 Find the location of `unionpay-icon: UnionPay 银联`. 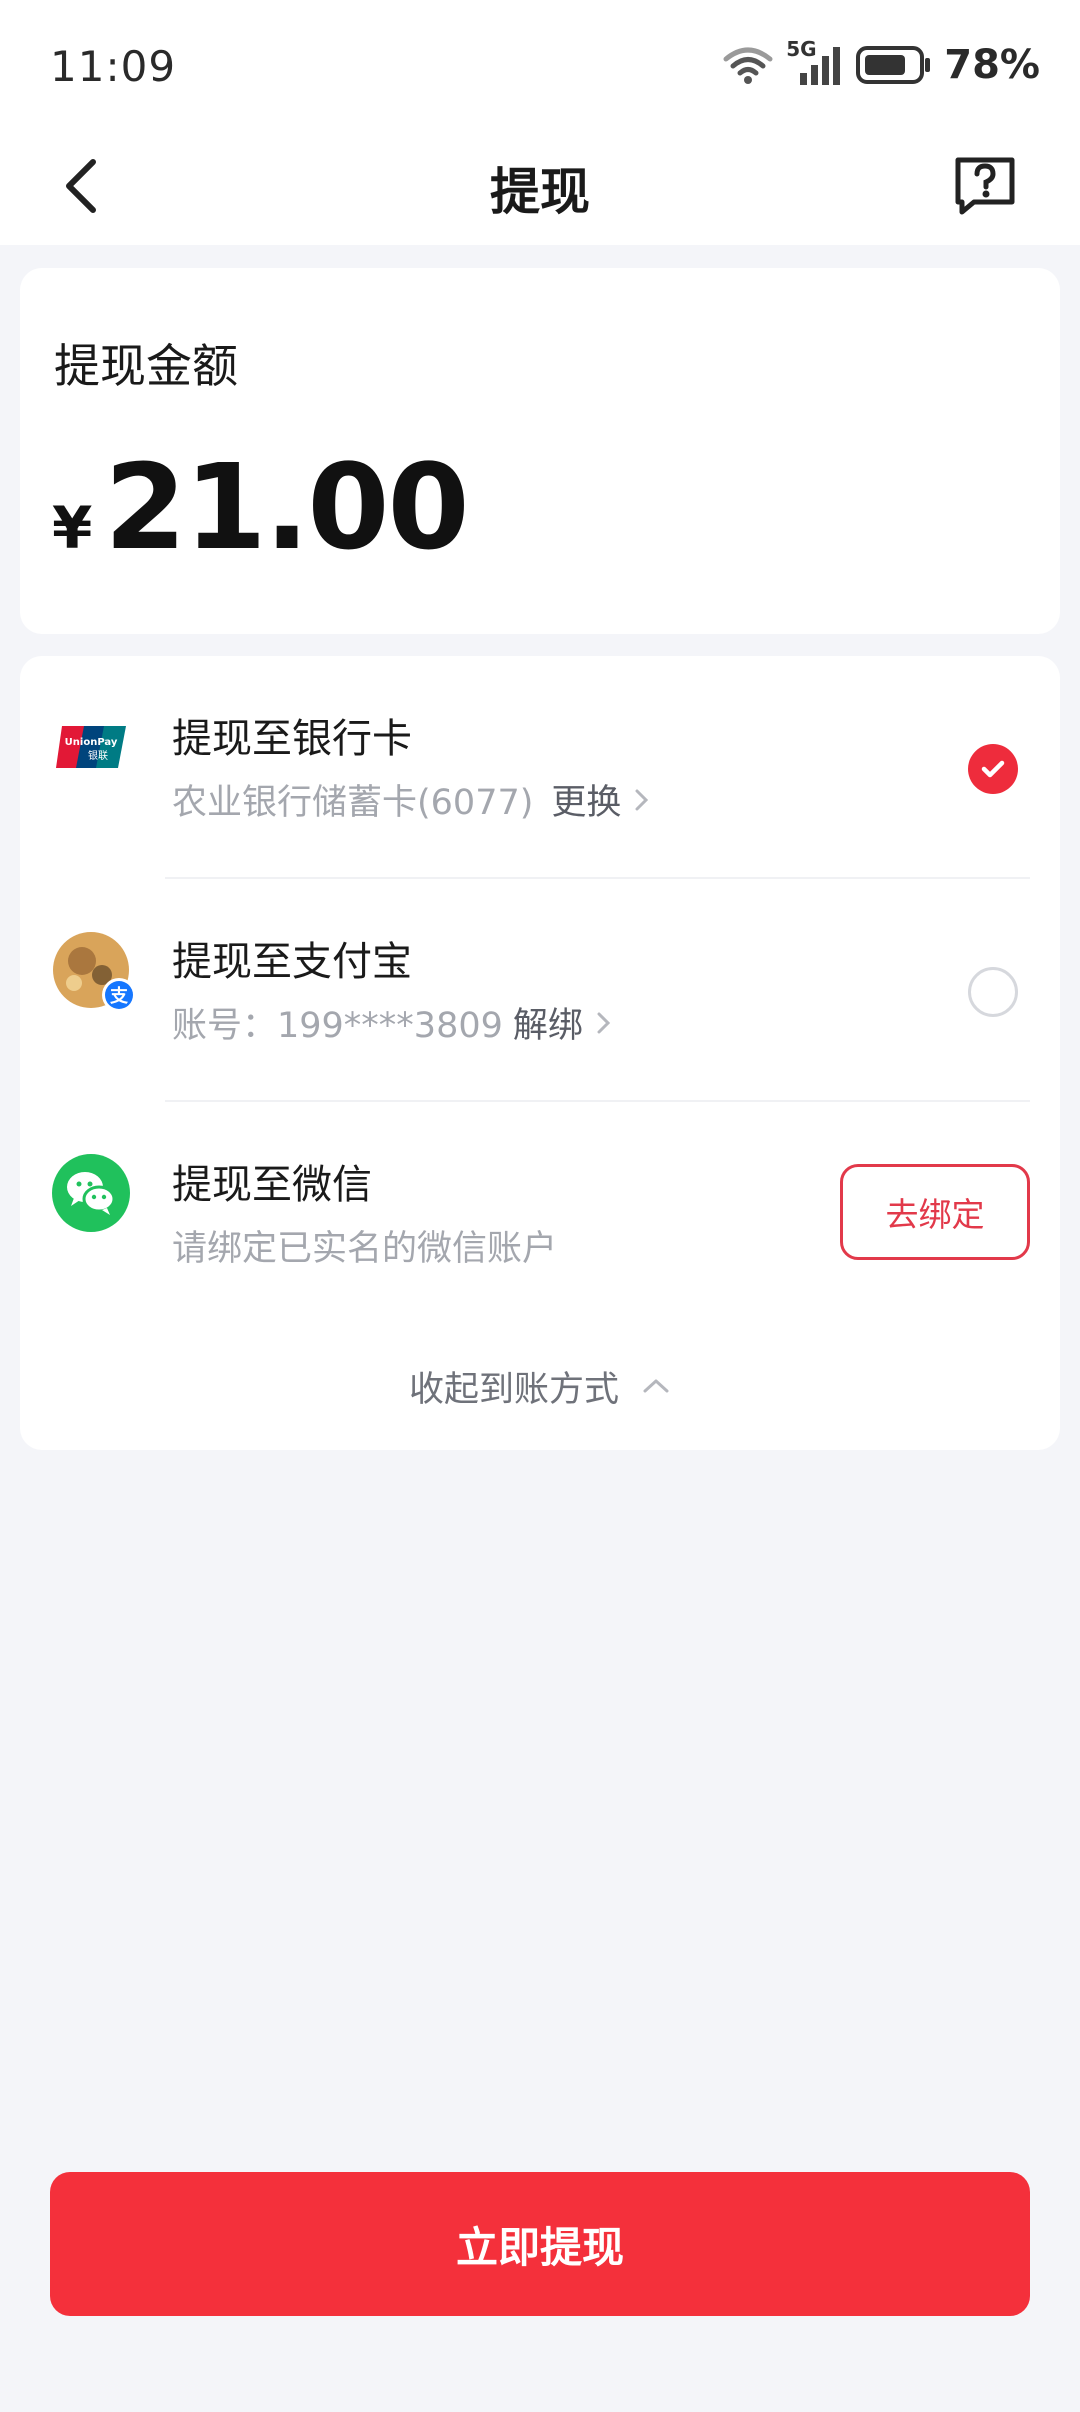

unionpay-icon: UnionPay 银联 is located at coordinates (91, 747).